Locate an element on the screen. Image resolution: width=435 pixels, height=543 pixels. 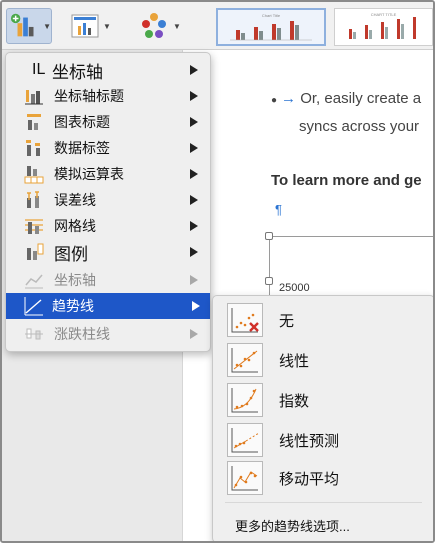
trendline-exponential-icon is located at coordinates (245, 400).